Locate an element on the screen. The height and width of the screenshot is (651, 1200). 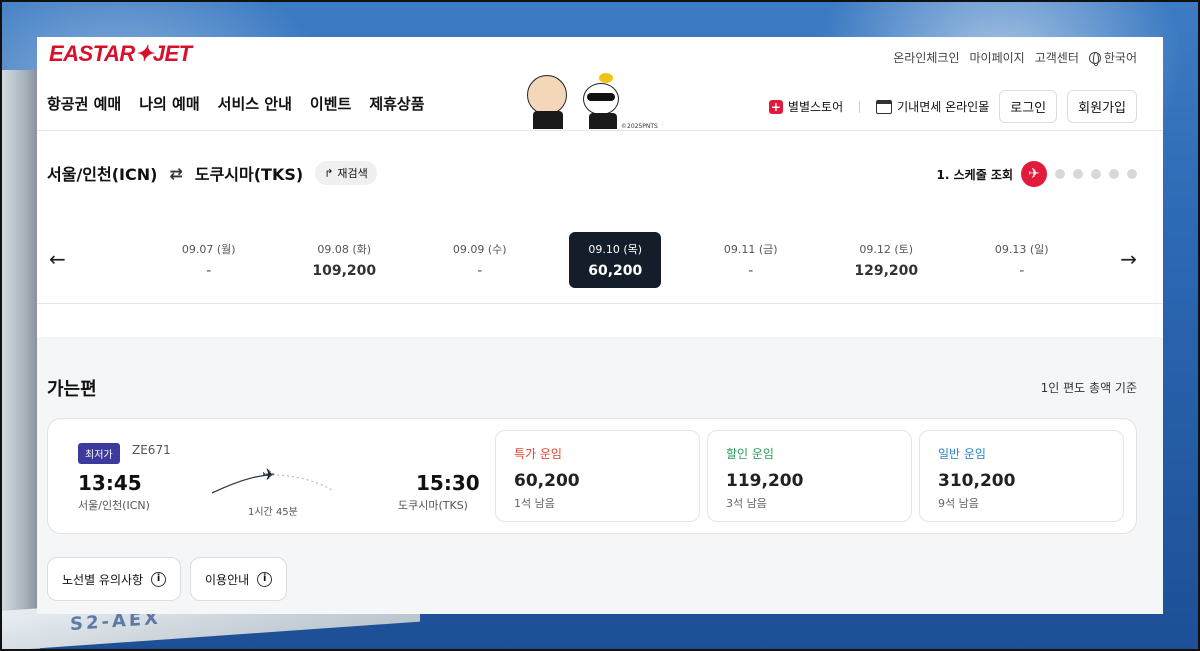
arrival-time: 15:30 is located at coordinates (448, 483).